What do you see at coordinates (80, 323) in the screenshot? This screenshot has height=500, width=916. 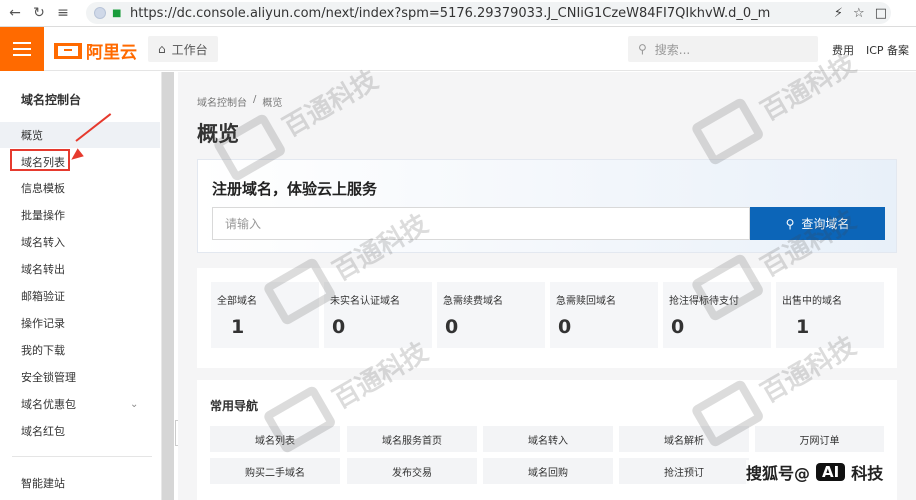 I see `sidebar-item-operation-log: 操作记录` at bounding box center [80, 323].